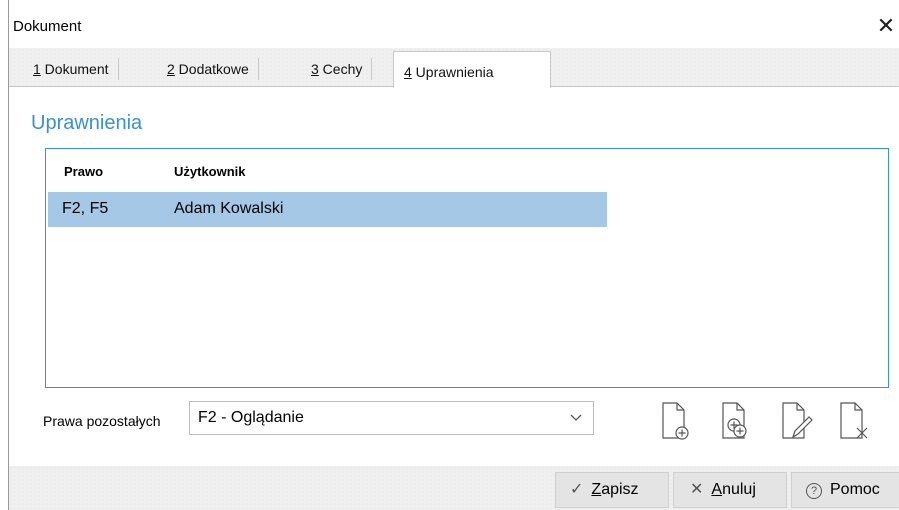  Describe the element at coordinates (697, 489) in the screenshot. I see `close-icon: ✕` at that location.